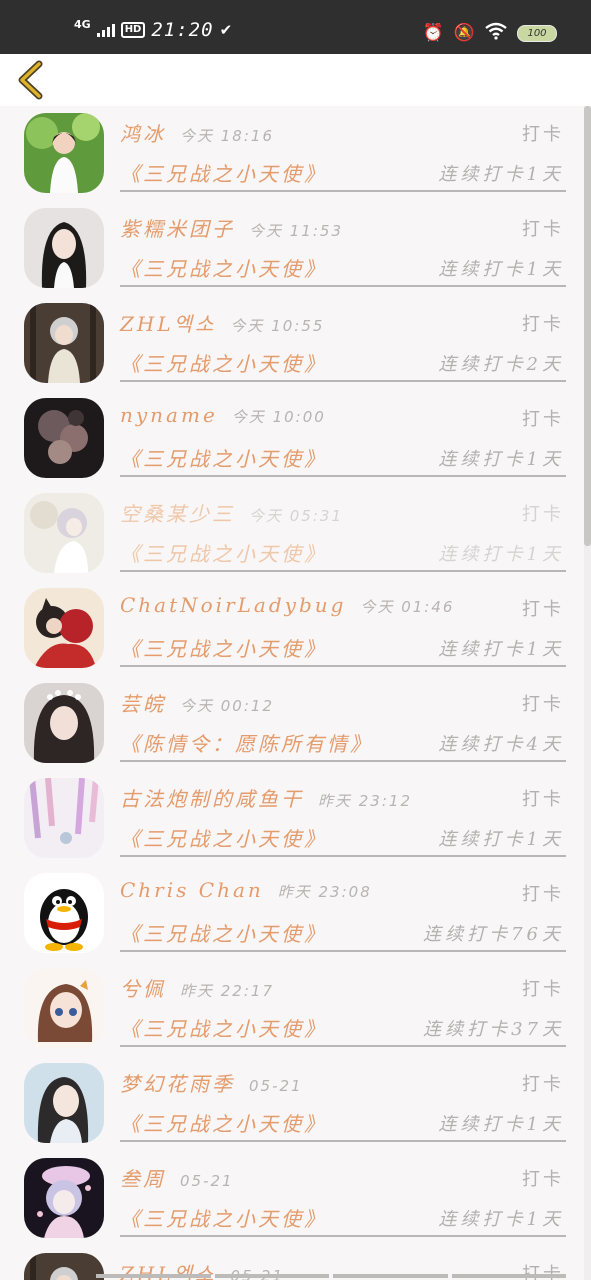 This screenshot has height=1280, width=591. I want to click on list-item: 鸿冰 今天 18:16 打卡 《三兄战之小天使》 连续打卡1天, so click(292, 153).